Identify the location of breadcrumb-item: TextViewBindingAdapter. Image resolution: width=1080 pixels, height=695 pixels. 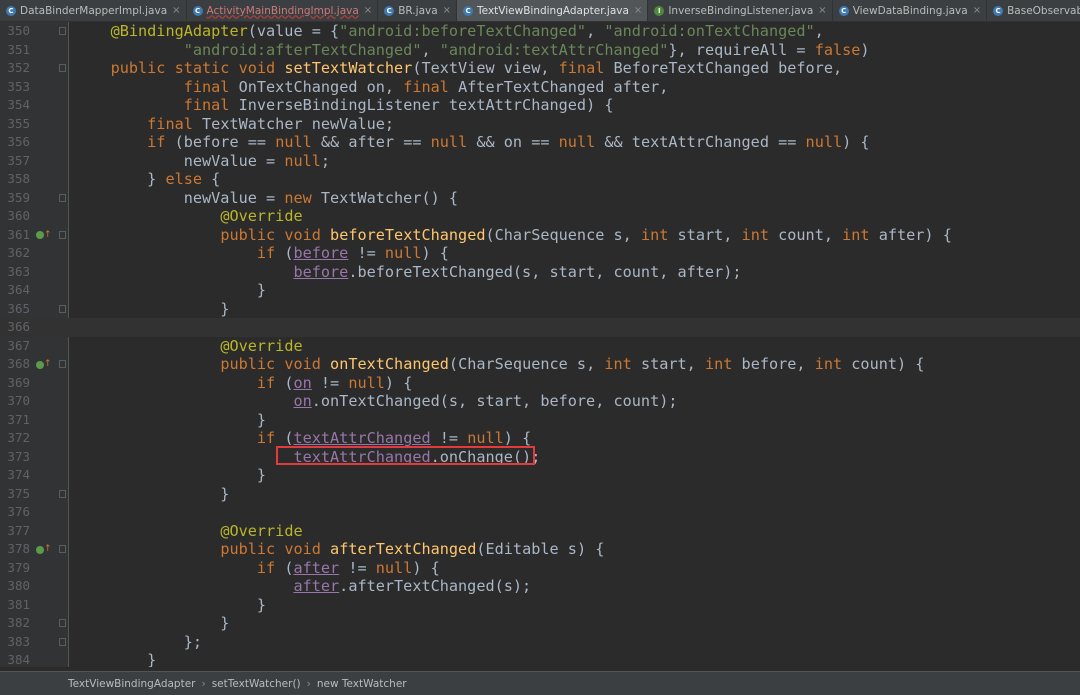
(132, 684).